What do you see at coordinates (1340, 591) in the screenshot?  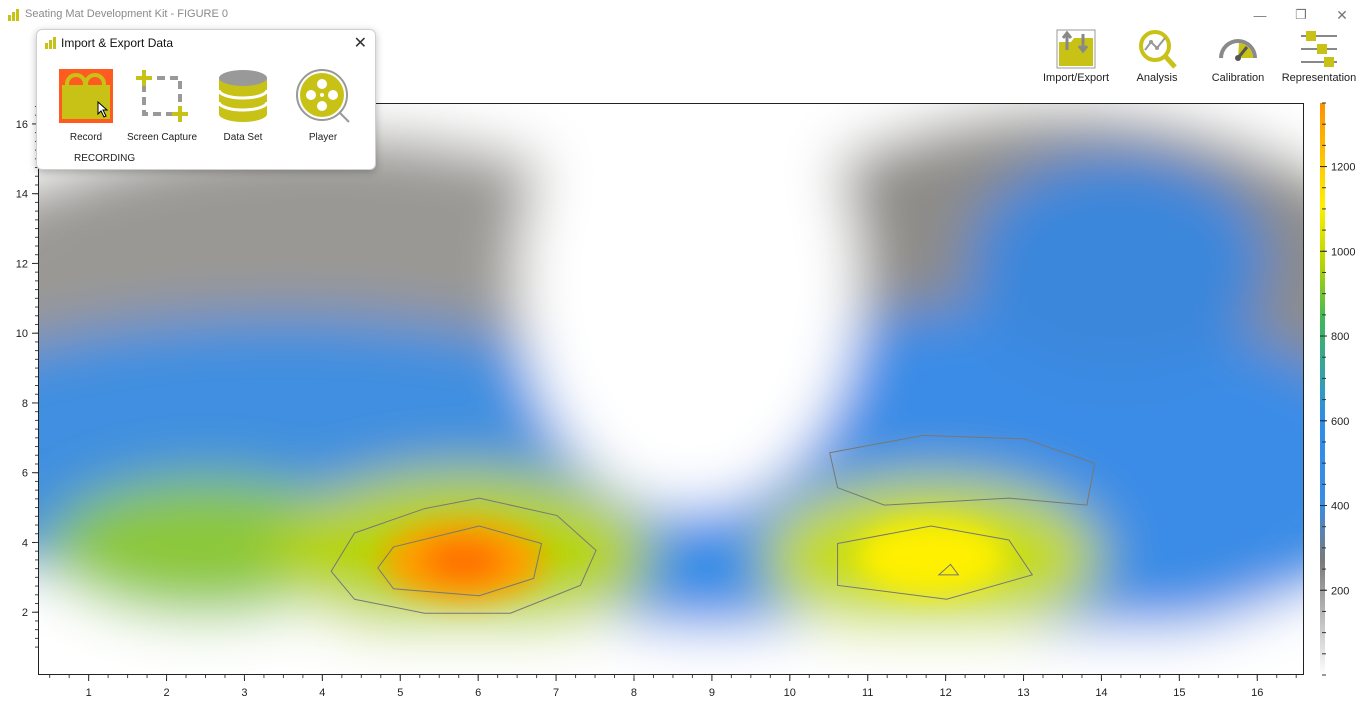 I see `colorbar-tick-label: 200` at bounding box center [1340, 591].